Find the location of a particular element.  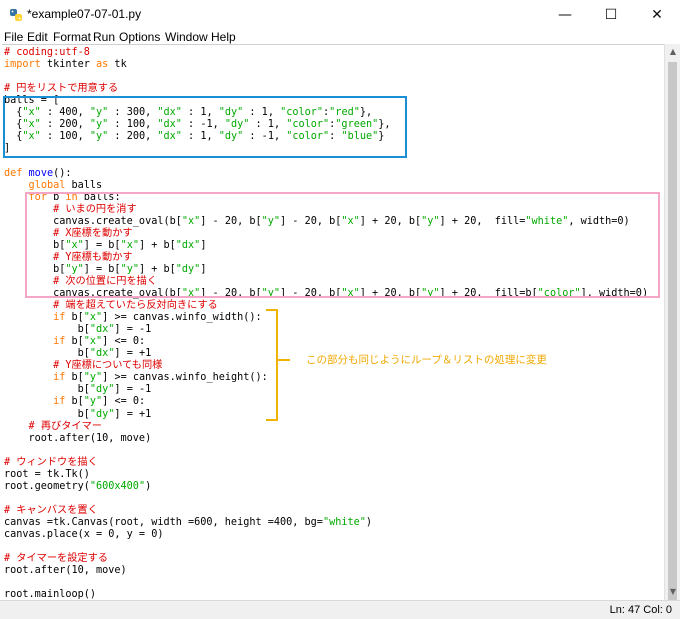

code-line: # キャンバスを置く is located at coordinates (51, 511).